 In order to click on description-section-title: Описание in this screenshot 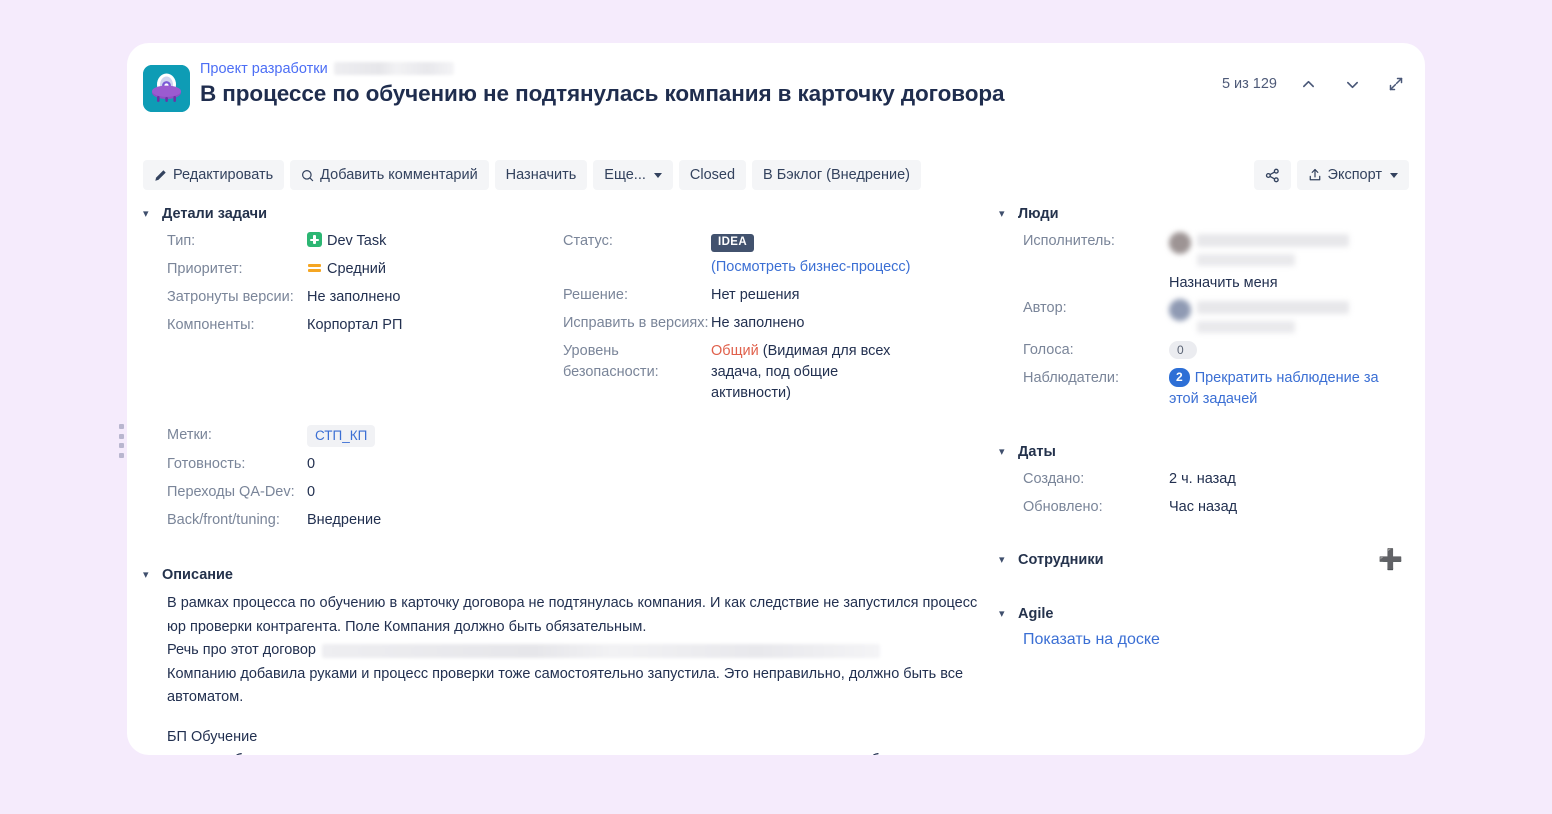, I will do `click(197, 575)`.